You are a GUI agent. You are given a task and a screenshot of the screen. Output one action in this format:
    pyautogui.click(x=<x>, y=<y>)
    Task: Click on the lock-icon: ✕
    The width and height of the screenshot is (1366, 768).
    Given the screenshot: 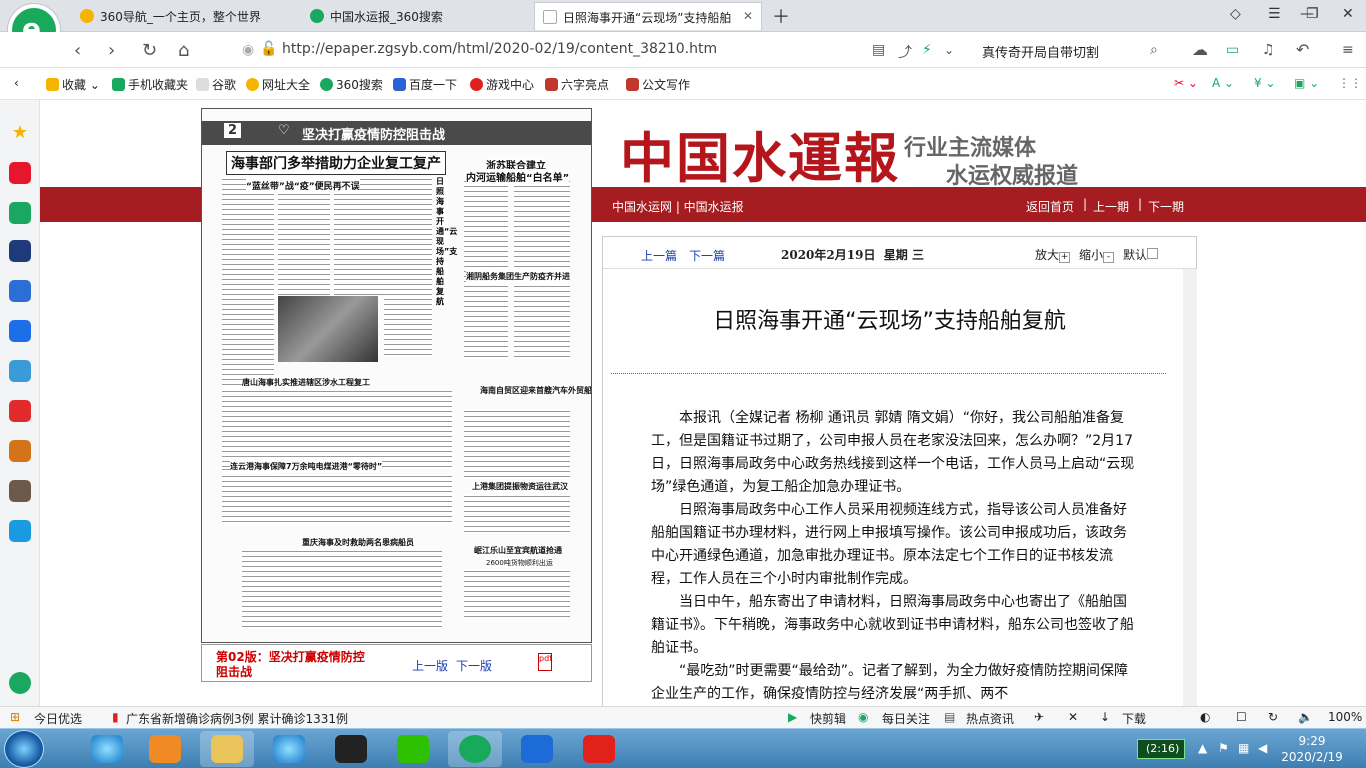 What is the action you would take?
    pyautogui.click(x=1073, y=717)
    